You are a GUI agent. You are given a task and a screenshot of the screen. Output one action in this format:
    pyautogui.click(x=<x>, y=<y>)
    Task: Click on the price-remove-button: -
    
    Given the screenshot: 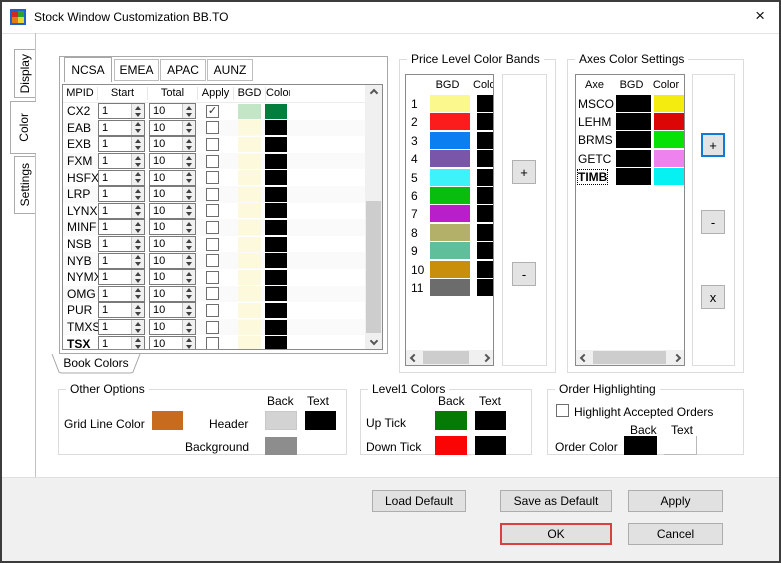 What is the action you would take?
    pyautogui.click(x=524, y=274)
    